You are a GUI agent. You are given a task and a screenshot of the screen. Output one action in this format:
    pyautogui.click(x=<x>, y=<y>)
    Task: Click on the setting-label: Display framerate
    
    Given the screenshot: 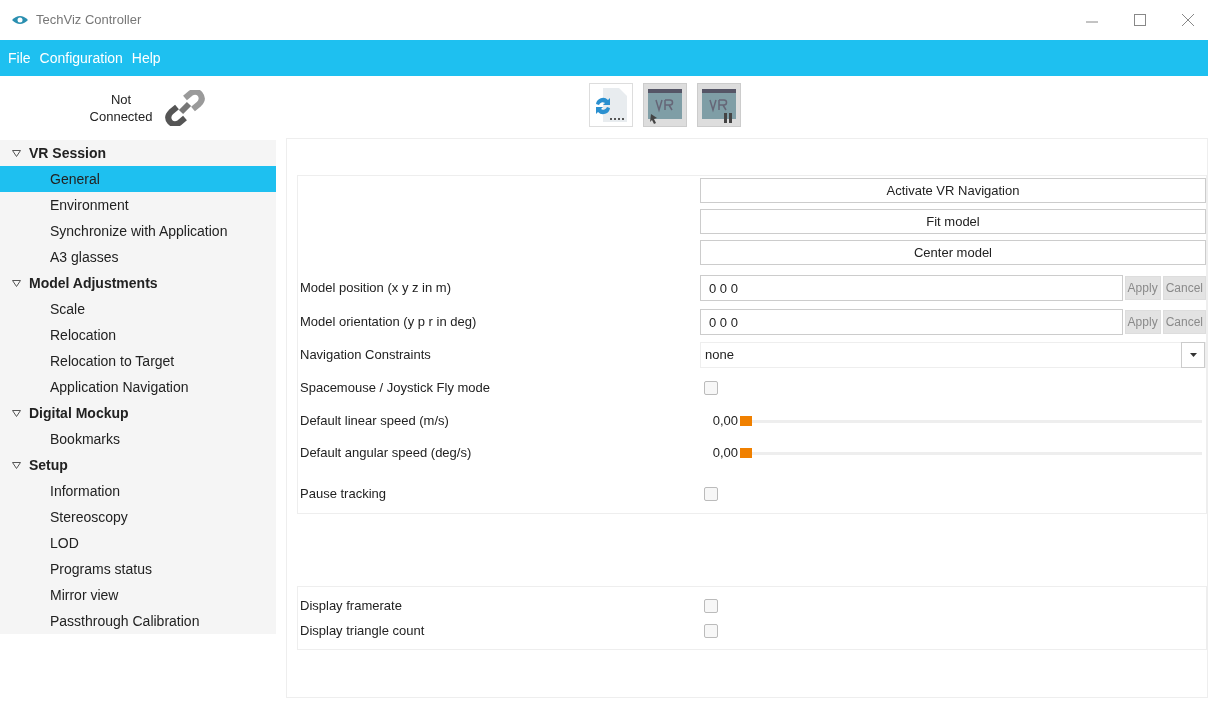 What is the action you would take?
    pyautogui.click(x=351, y=605)
    